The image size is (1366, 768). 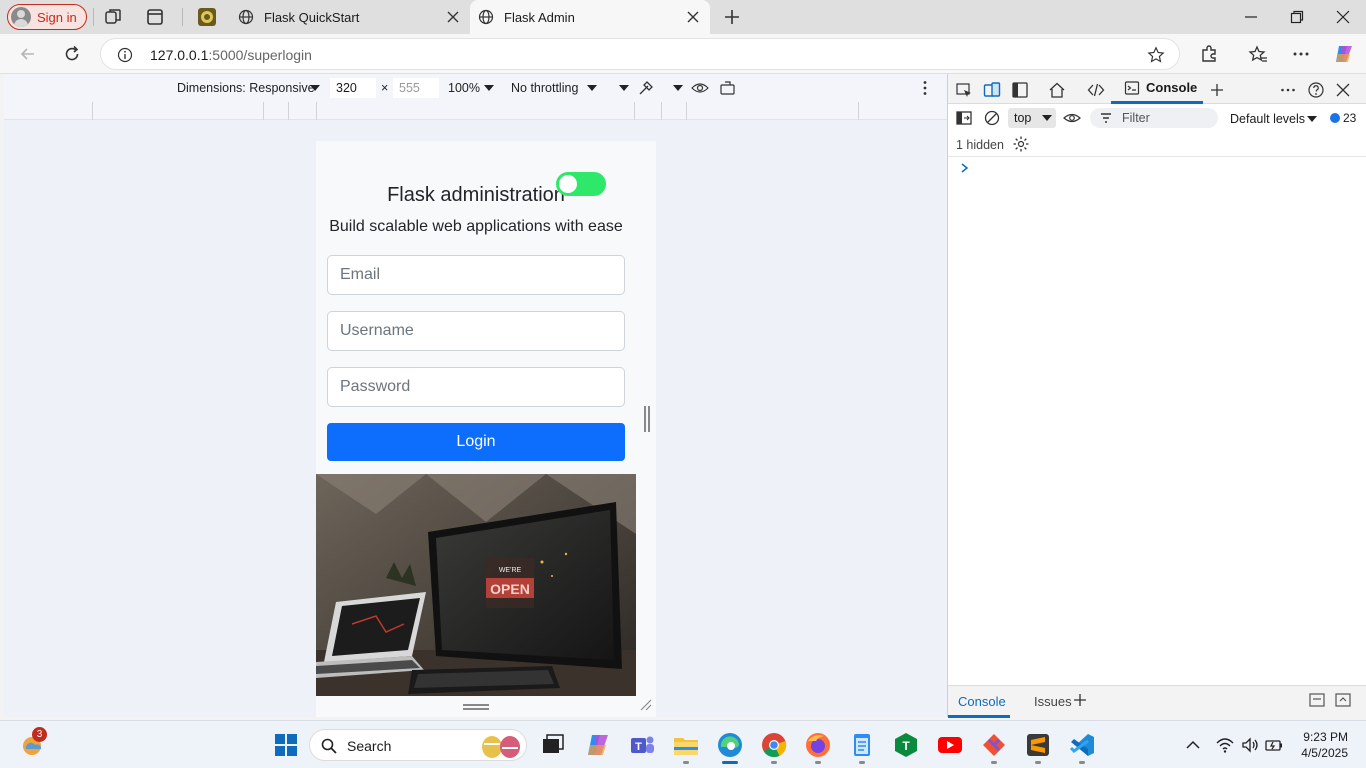 I want to click on theme-toggle, so click(x=581, y=184).